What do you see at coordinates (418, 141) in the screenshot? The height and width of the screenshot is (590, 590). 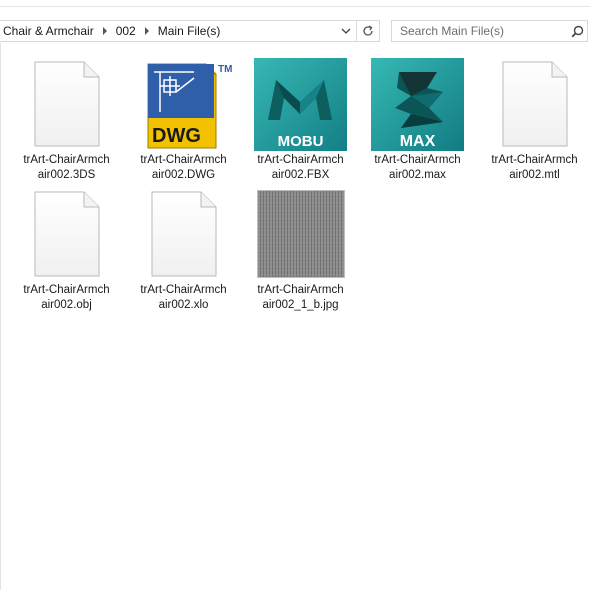 I see `max-badge: MAX` at bounding box center [418, 141].